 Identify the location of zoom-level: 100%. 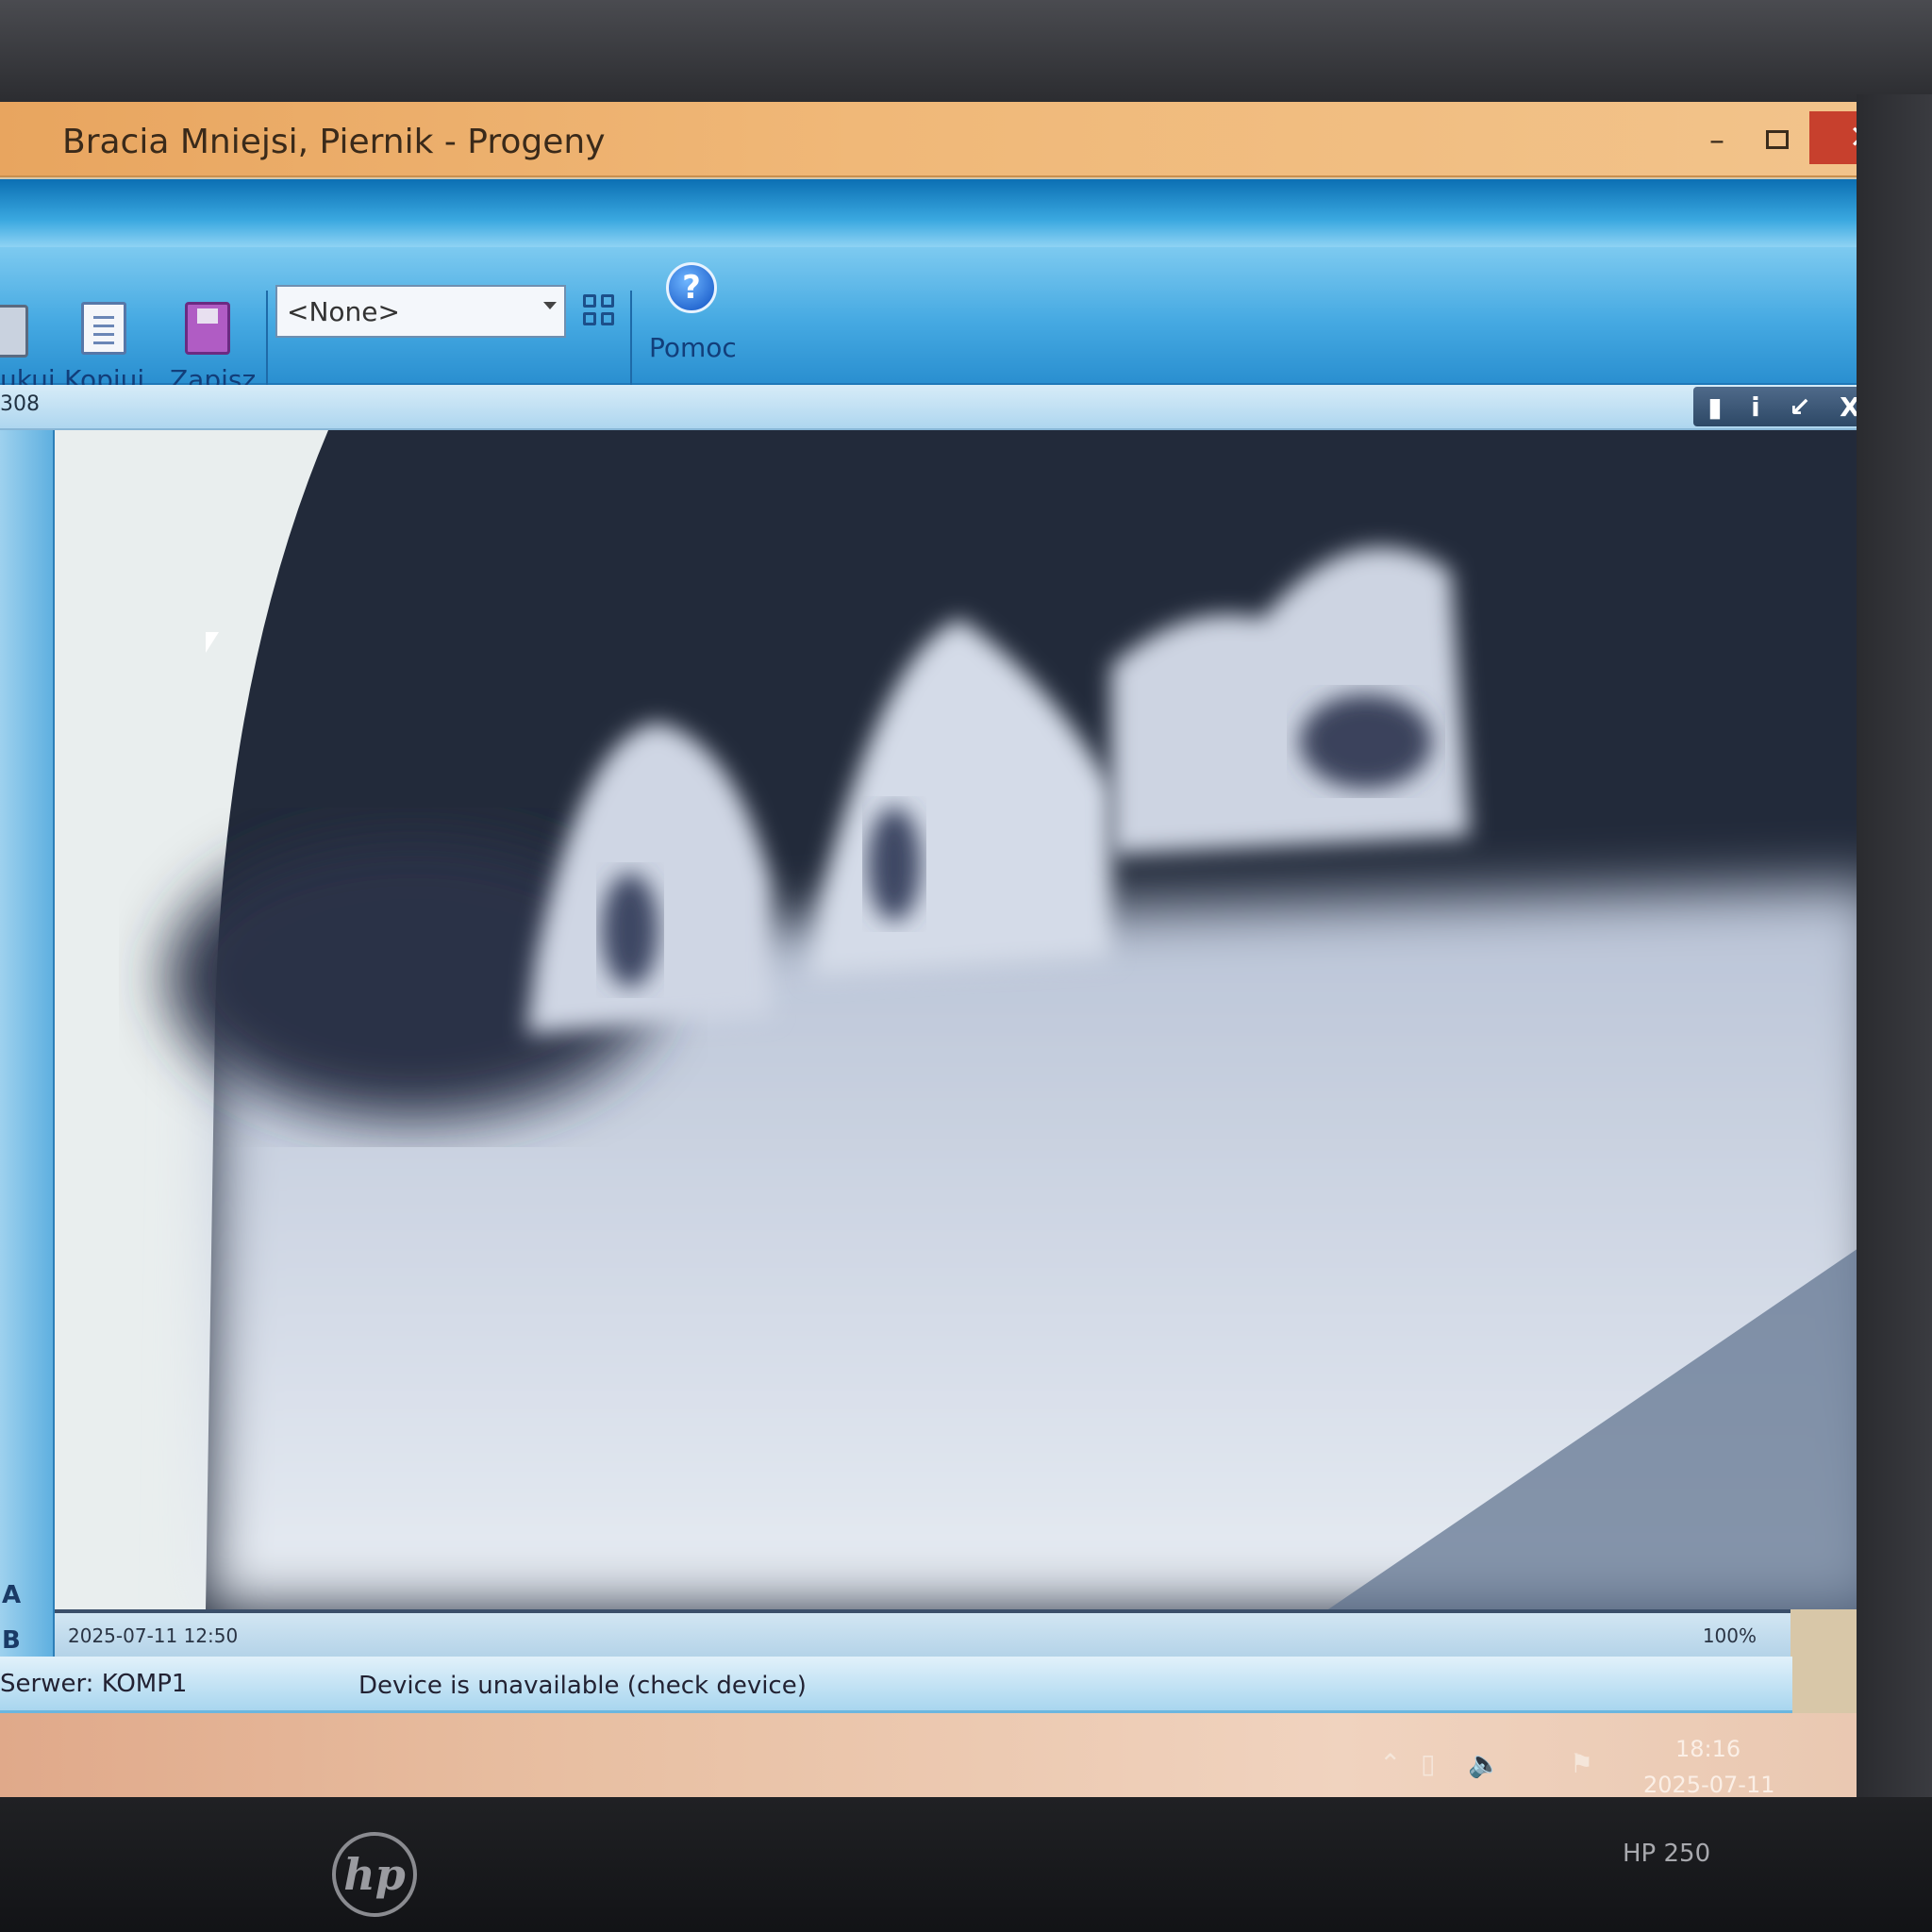
(1729, 1635).